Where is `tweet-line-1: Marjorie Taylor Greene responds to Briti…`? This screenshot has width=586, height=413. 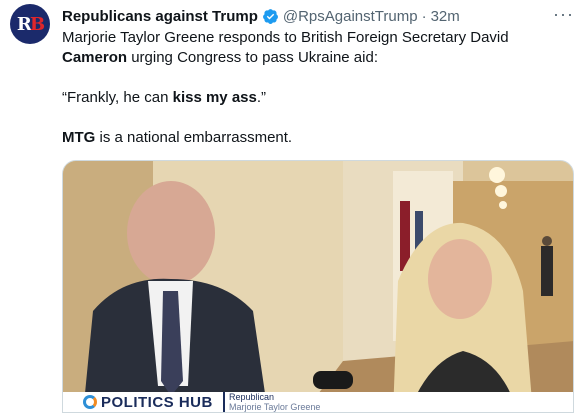 tweet-line-1: Marjorie Taylor Greene responds to Briti… is located at coordinates (285, 47).